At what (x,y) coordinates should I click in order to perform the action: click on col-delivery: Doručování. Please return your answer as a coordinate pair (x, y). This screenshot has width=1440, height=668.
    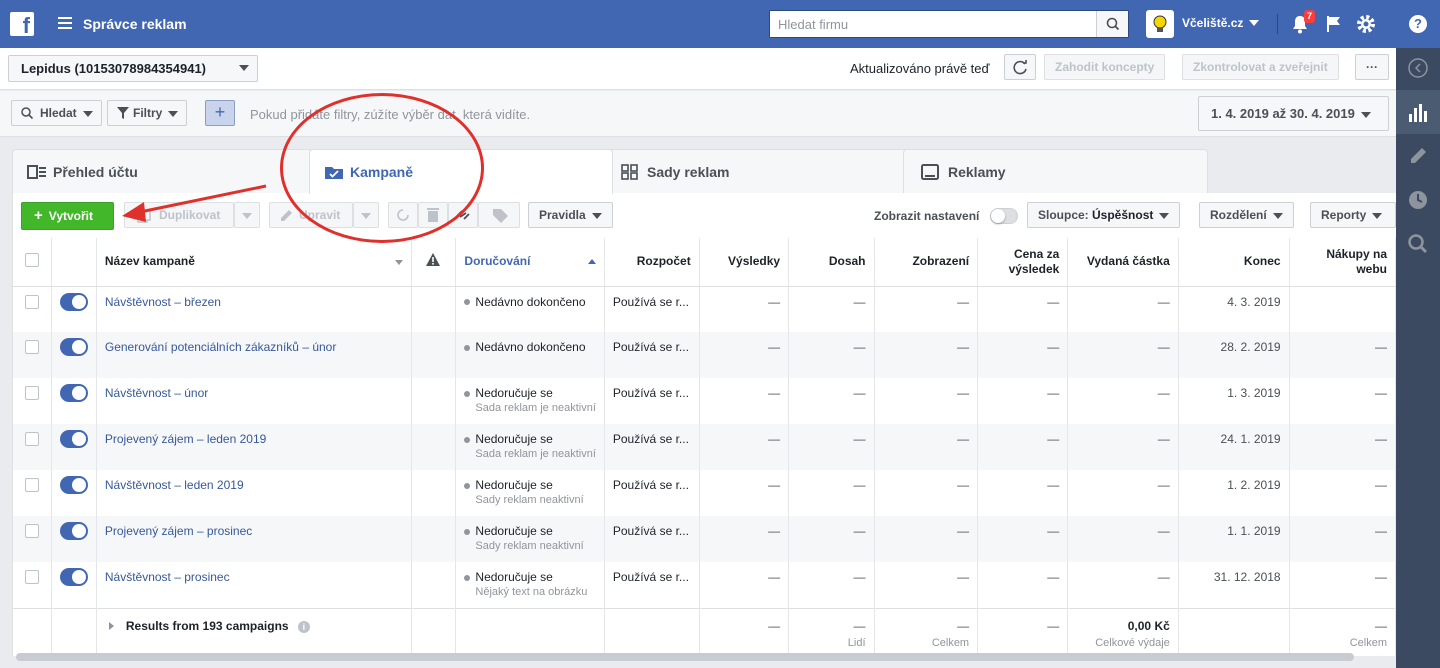
    Looking at the image, I should click on (530, 262).